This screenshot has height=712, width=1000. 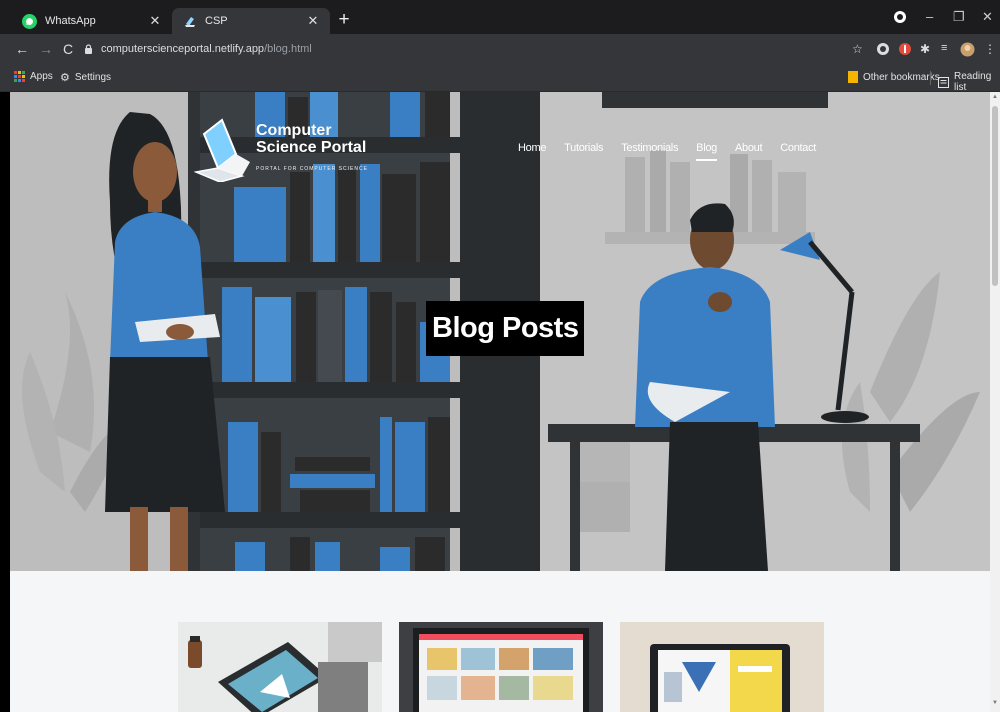 What do you see at coordinates (29, 21) in the screenshot?
I see `whatsapp-icon` at bounding box center [29, 21].